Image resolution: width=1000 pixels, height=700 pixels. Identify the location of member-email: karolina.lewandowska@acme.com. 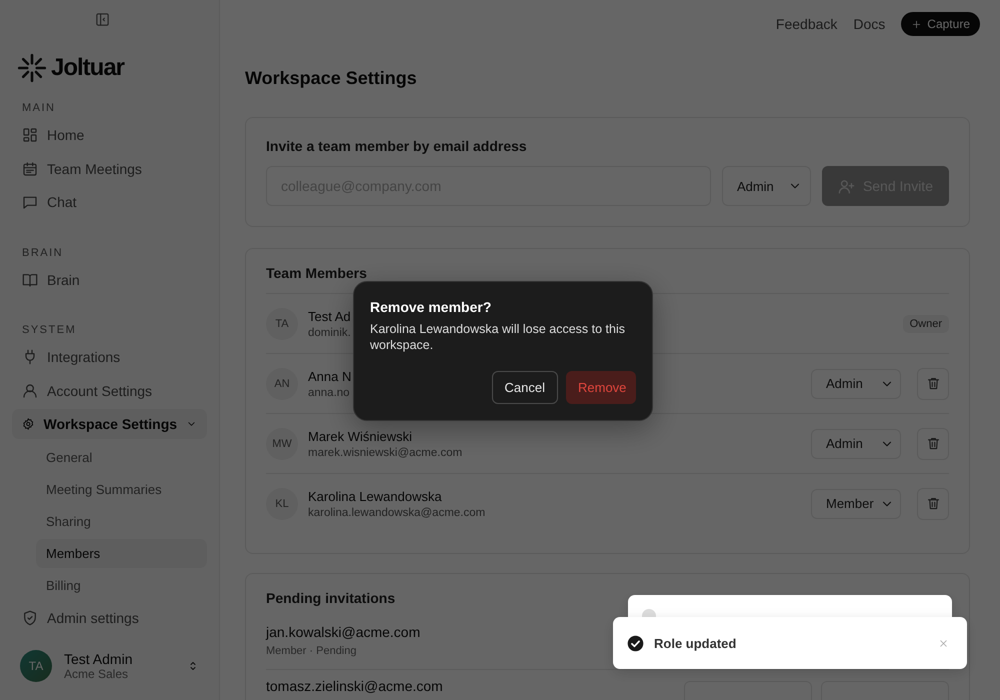
(397, 512).